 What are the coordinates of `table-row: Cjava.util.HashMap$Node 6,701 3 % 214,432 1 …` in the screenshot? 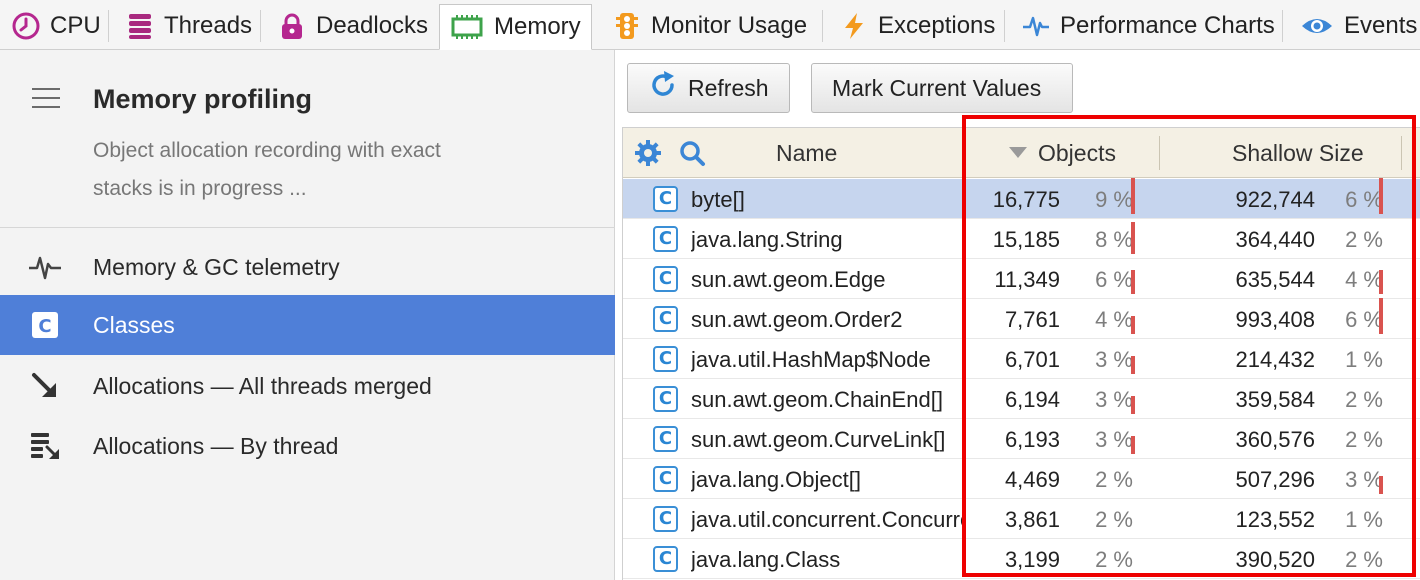 It's located at (1021, 359).